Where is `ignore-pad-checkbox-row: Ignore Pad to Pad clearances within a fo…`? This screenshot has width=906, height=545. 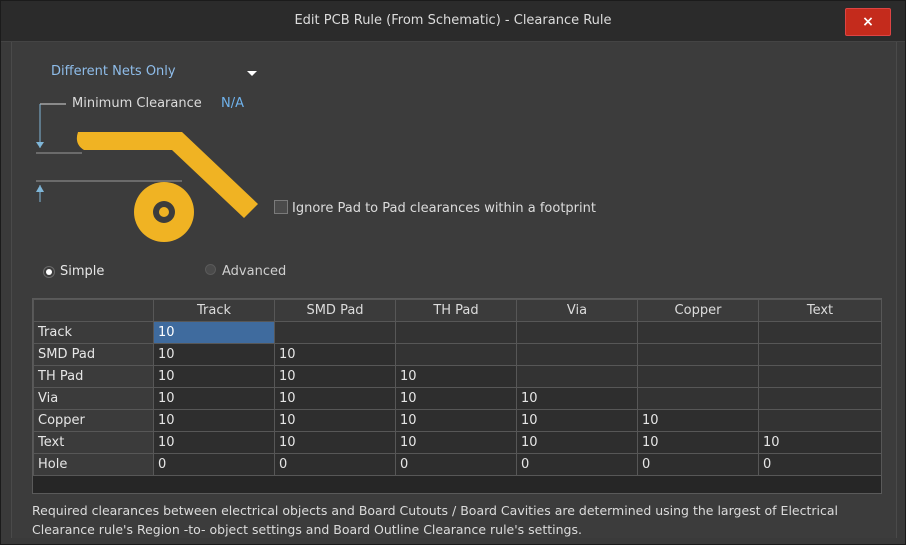 ignore-pad-checkbox-row: Ignore Pad to Pad clearances within a fo… is located at coordinates (435, 209).